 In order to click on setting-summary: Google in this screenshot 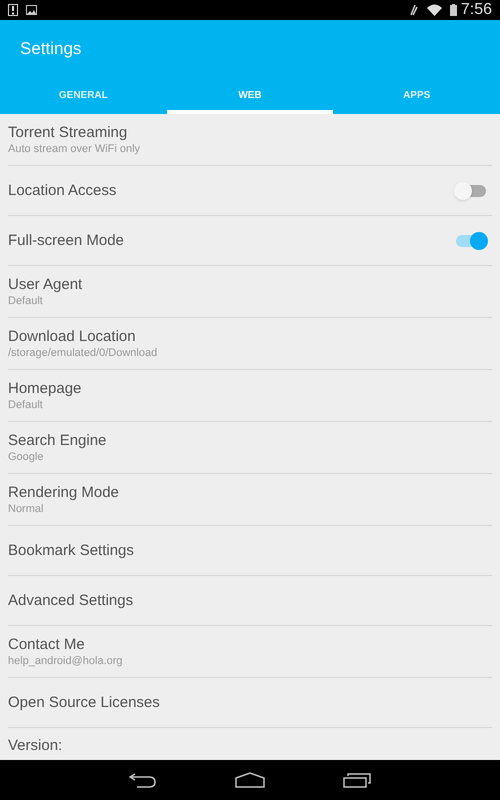, I will do `click(26, 457)`.